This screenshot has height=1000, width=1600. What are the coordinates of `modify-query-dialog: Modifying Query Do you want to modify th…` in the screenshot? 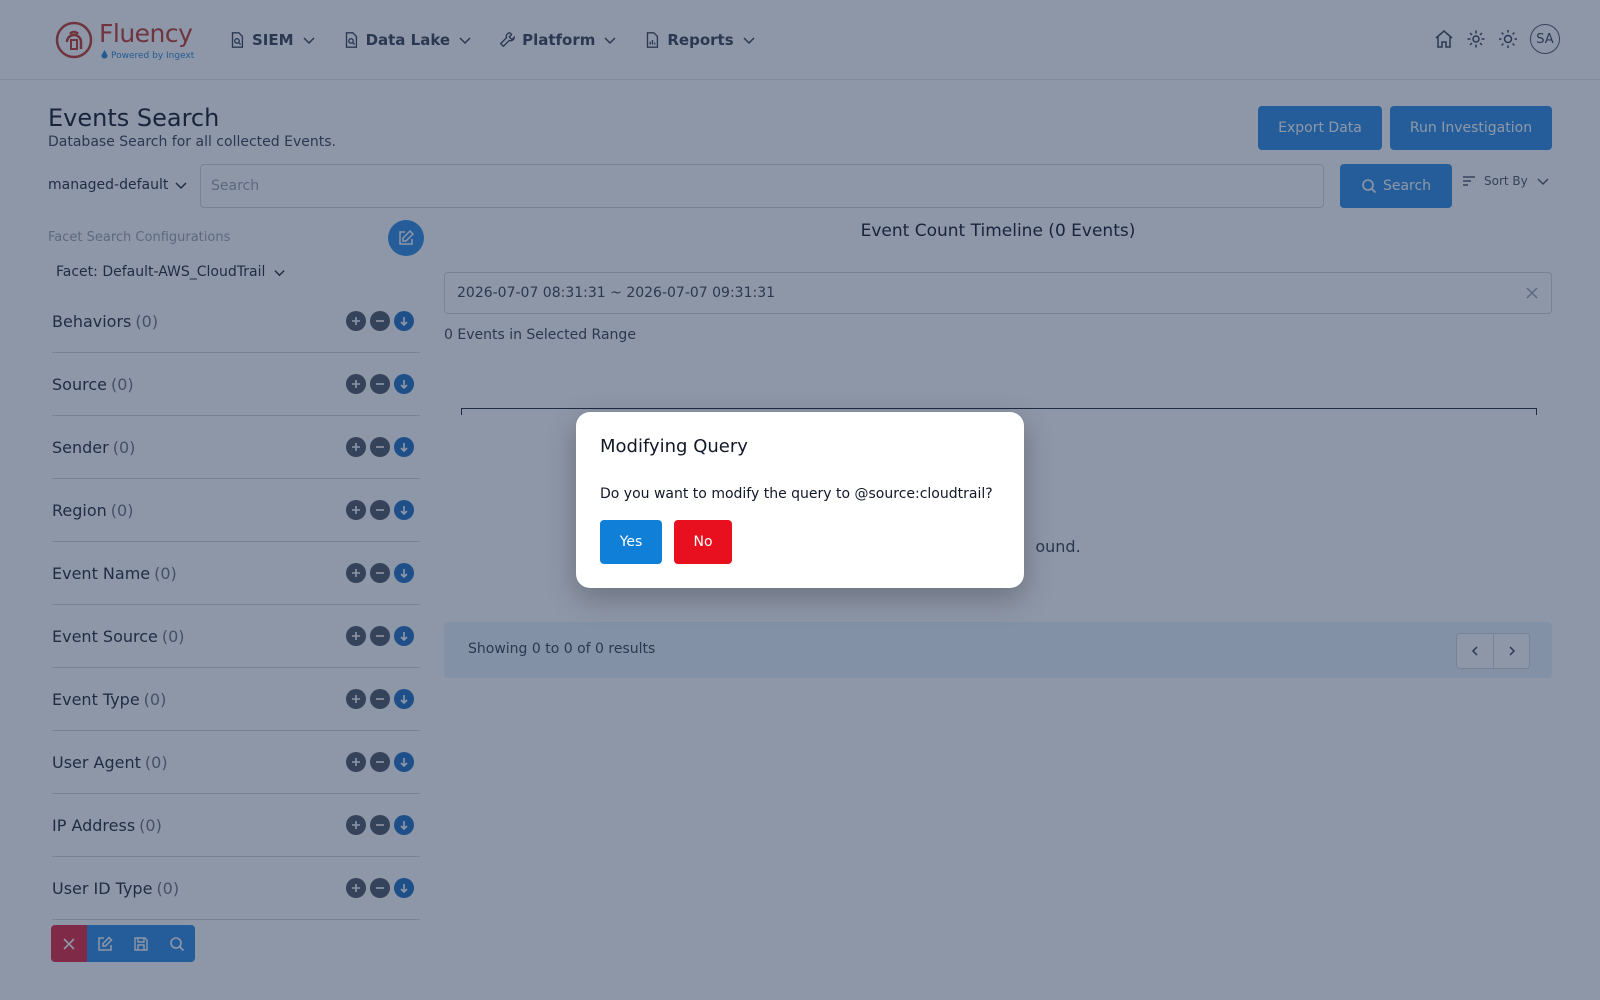 It's located at (800, 500).